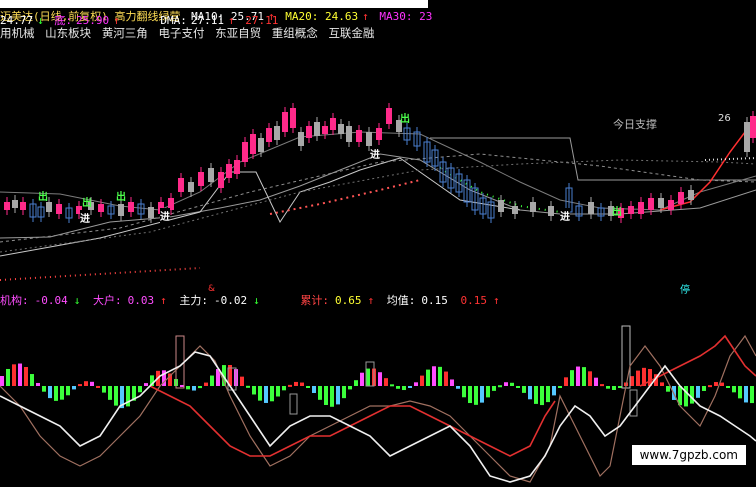 The image size is (756, 487). Describe the element at coordinates (496, 300) in the screenshot. I see `junzhi-arrow: ↑` at that location.